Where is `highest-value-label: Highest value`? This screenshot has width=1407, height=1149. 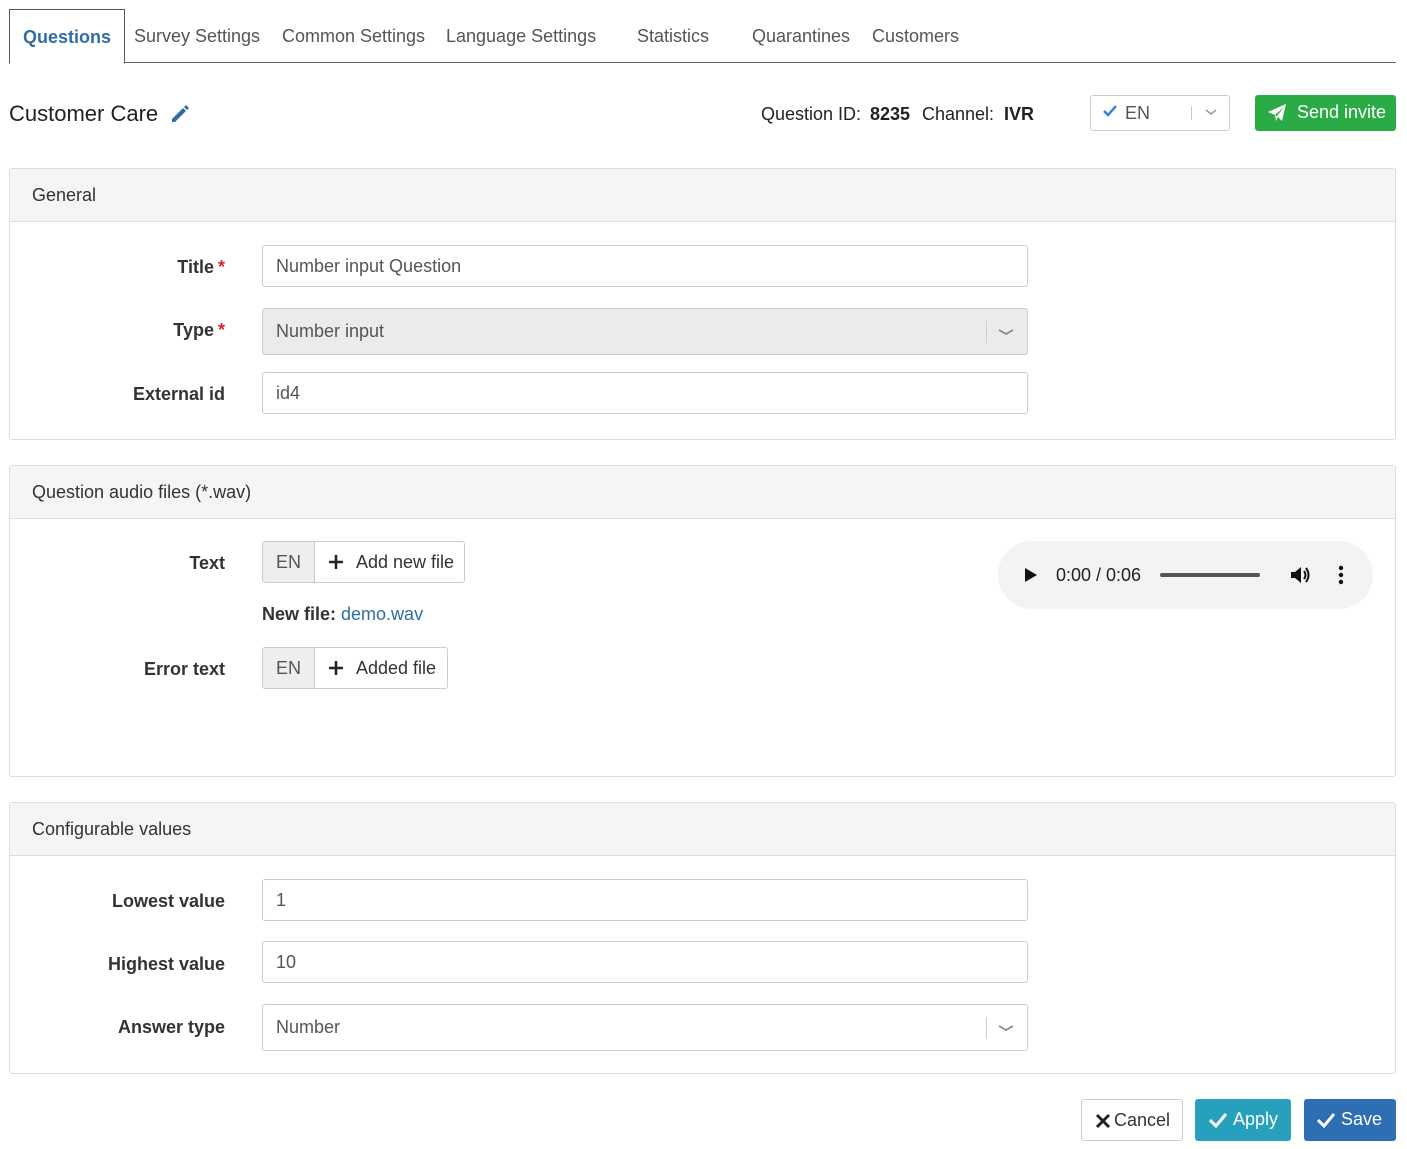
highest-value-label: Highest value is located at coordinates (166, 964).